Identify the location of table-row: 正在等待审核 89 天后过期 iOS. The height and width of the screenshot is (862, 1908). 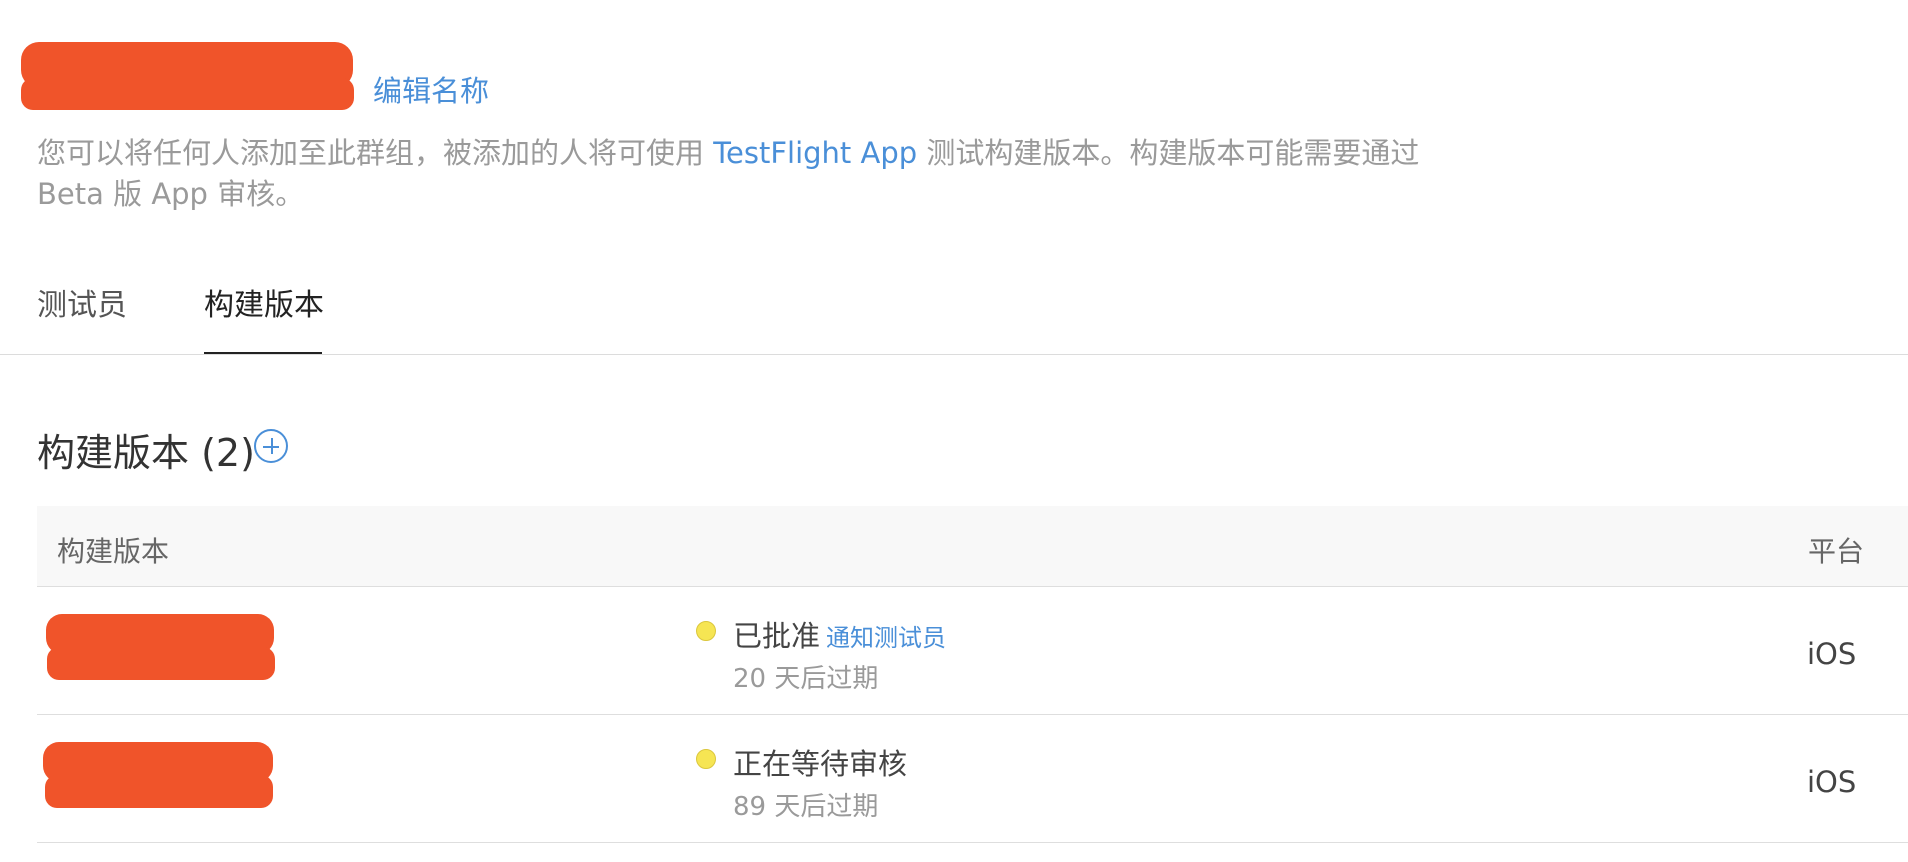
(972, 779).